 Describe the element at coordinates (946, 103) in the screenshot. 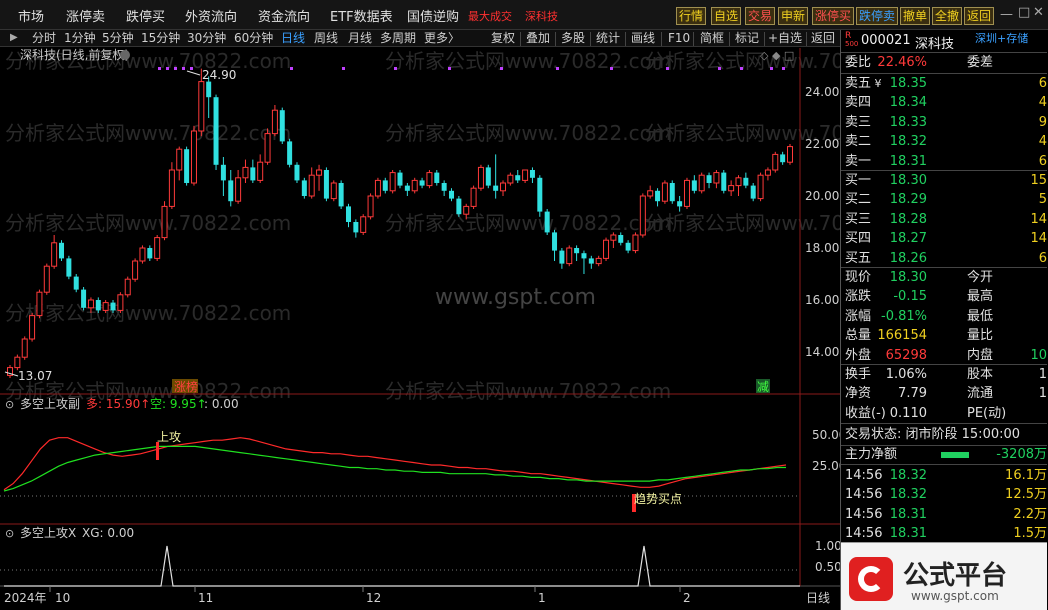

I see `asks-row: 卖四 18.34 4` at that location.